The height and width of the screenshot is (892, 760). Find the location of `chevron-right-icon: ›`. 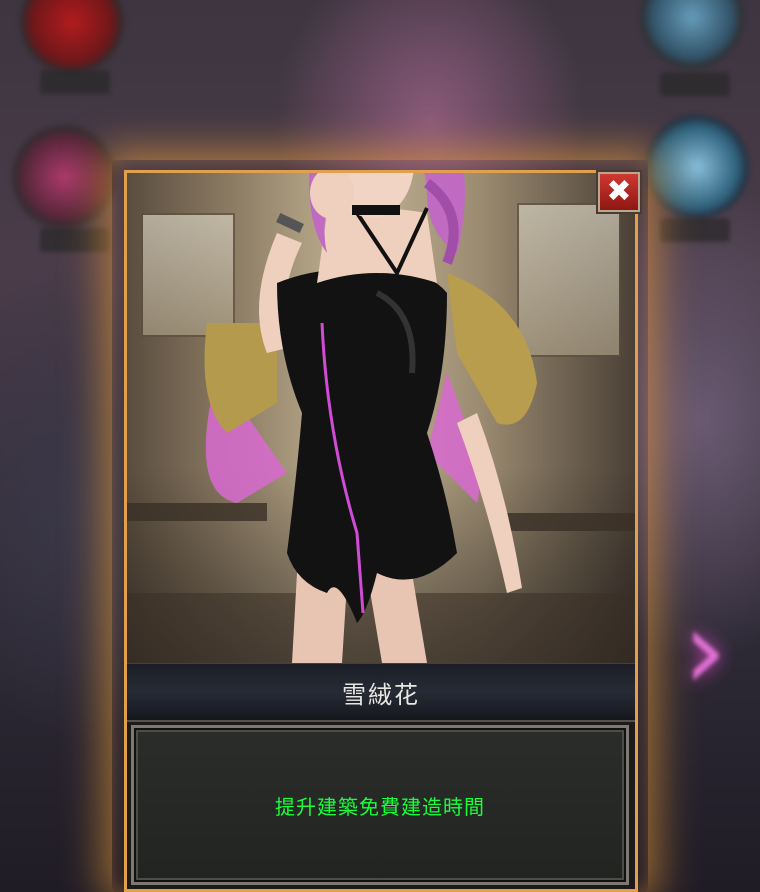

chevron-right-icon: › is located at coordinates (705, 650).